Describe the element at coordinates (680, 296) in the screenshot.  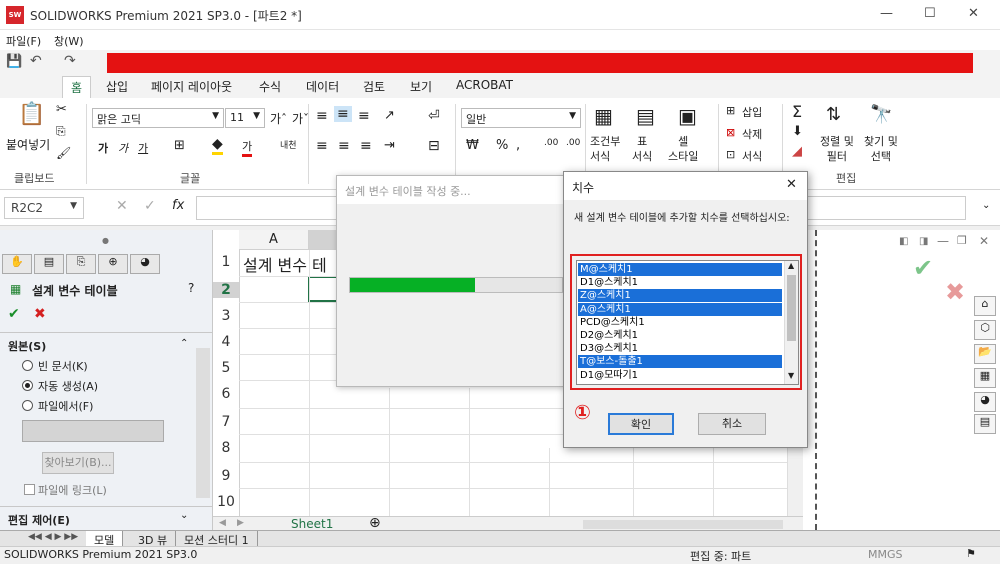
I see `dimension-list-item: Z@스케치1` at that location.